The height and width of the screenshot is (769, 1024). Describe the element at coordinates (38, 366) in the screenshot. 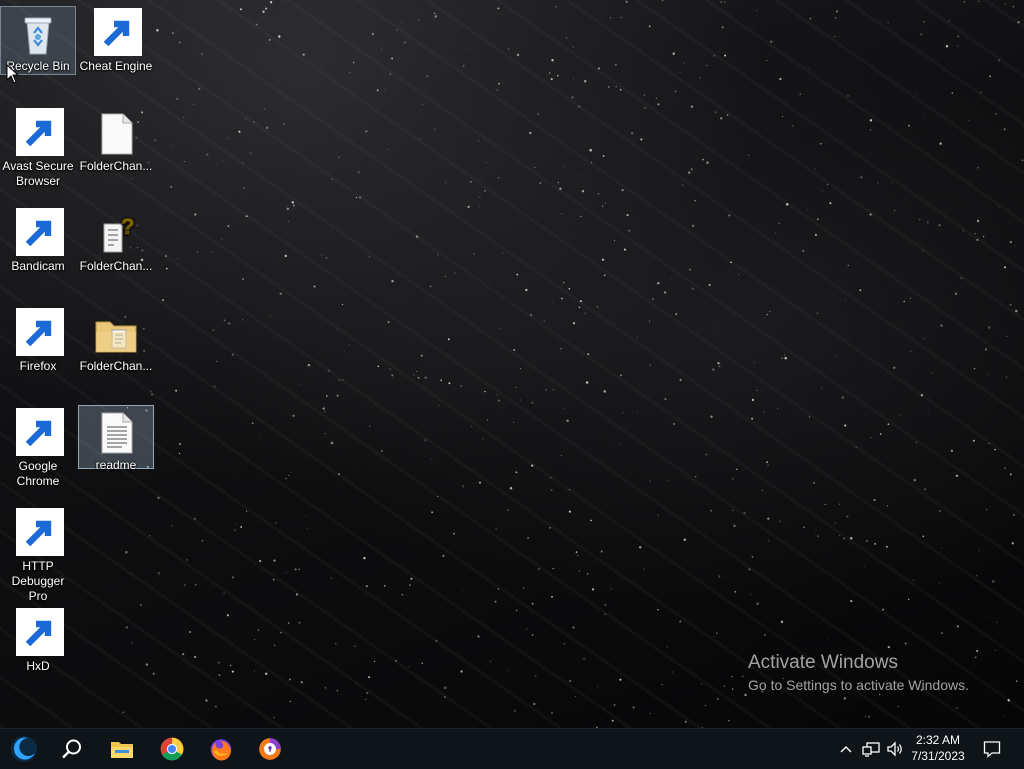

I see `icon-label: Firefox` at that location.